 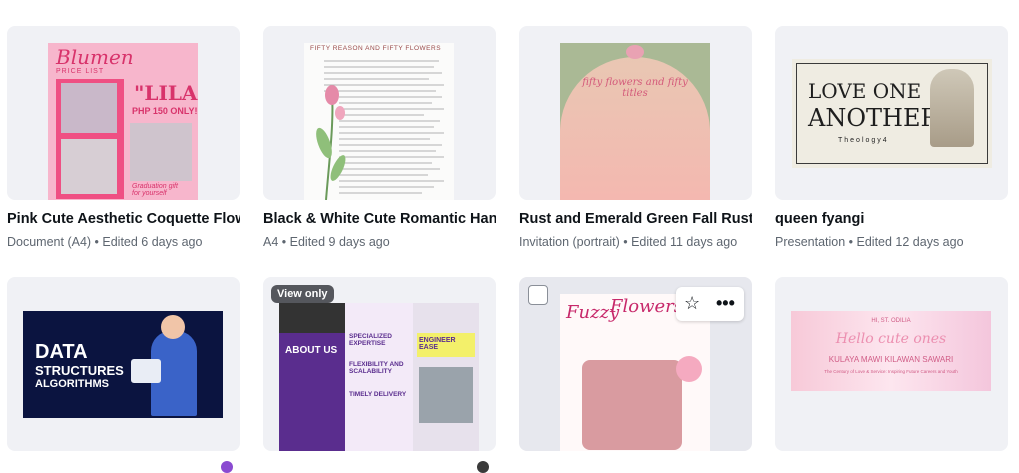 I want to click on slide-line2: ANOTHER, so click(x=873, y=118).